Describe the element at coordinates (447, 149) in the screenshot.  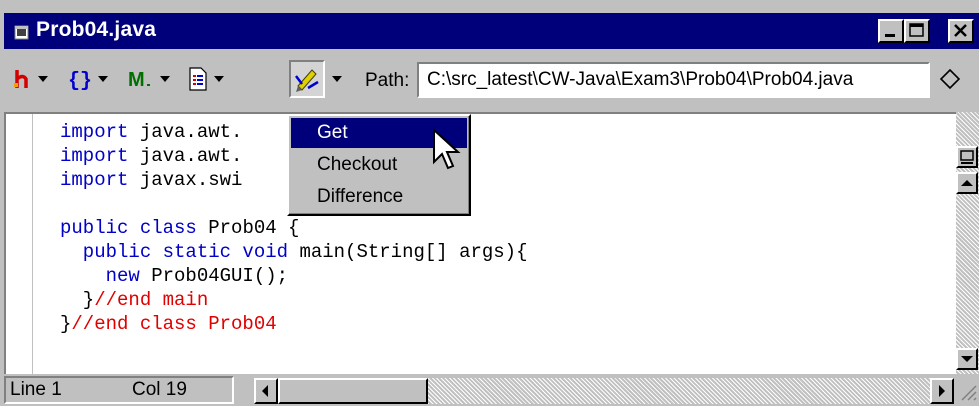
I see `mouse-cursor-icon` at that location.